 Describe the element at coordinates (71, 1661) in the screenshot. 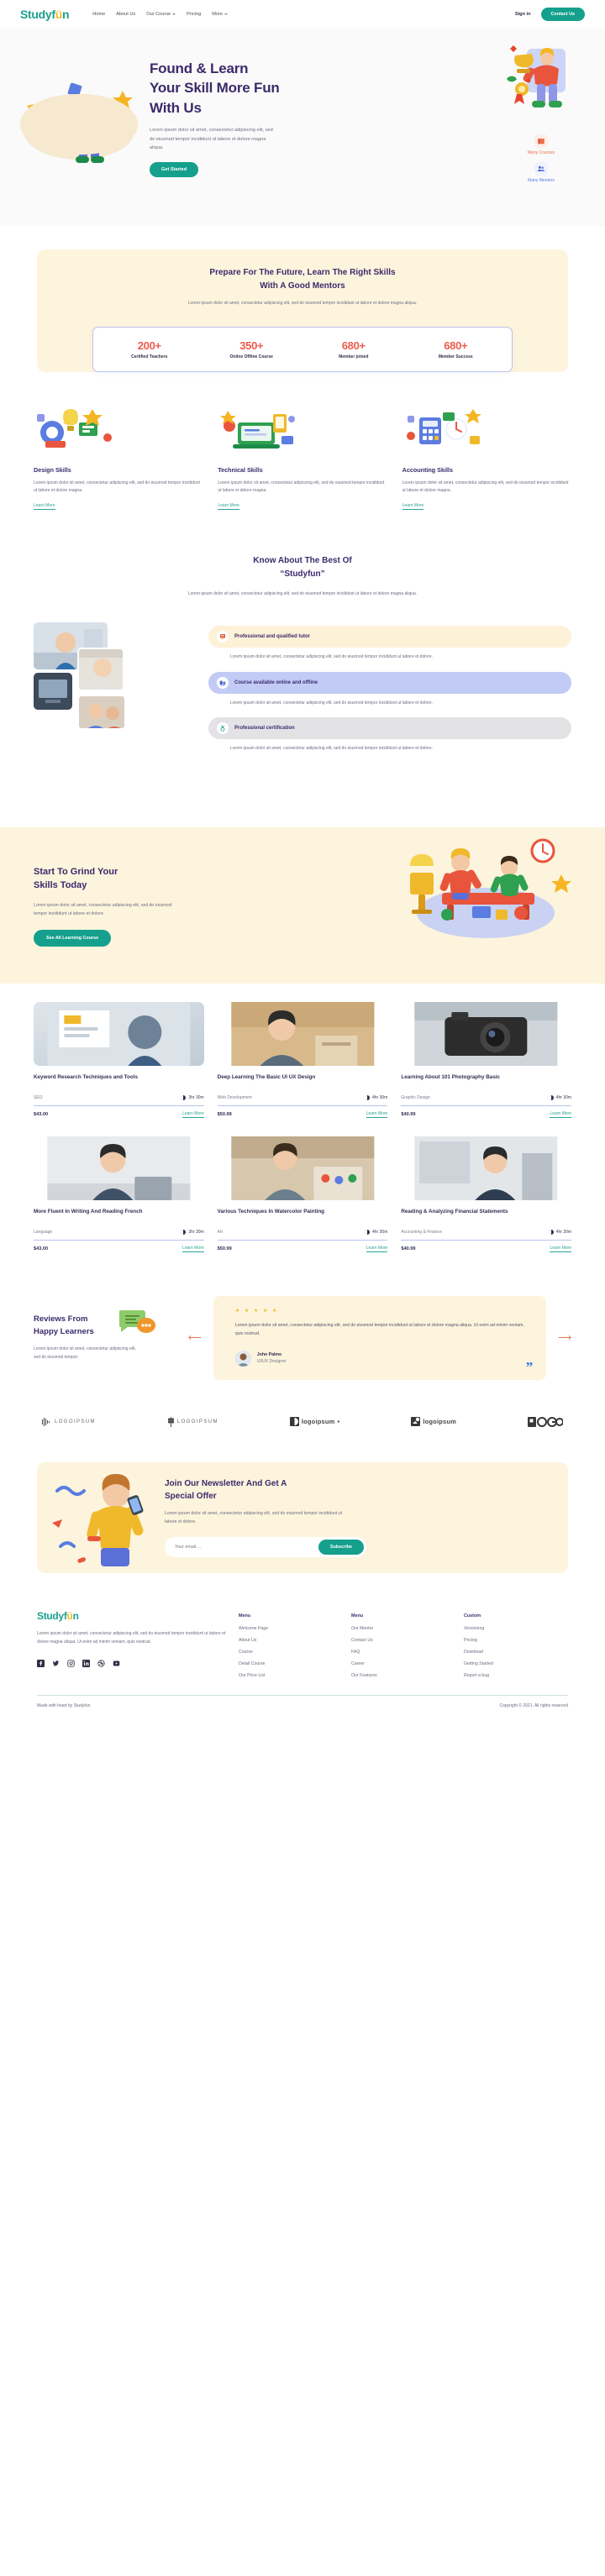

I see `instagram-icon` at that location.